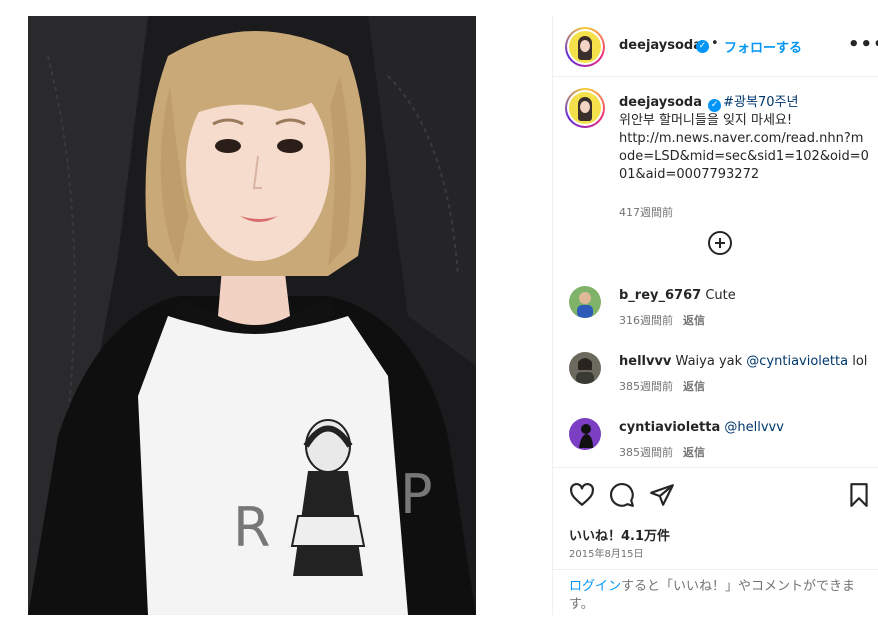 The width and height of the screenshot is (878, 631). I want to click on comment-text: b_rey_6767 Cute, so click(677, 295).